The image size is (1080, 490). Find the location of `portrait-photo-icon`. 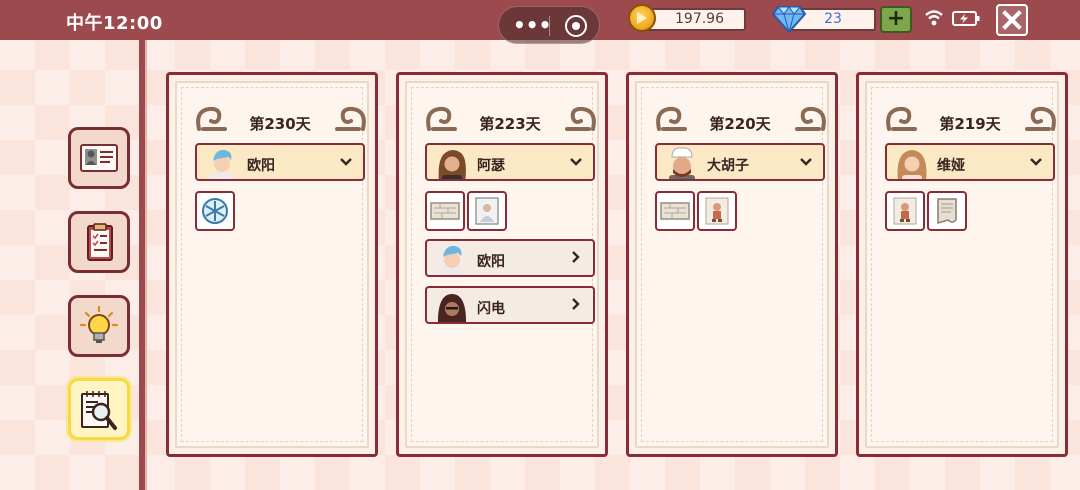

portrait-photo-icon is located at coordinates (487, 211).